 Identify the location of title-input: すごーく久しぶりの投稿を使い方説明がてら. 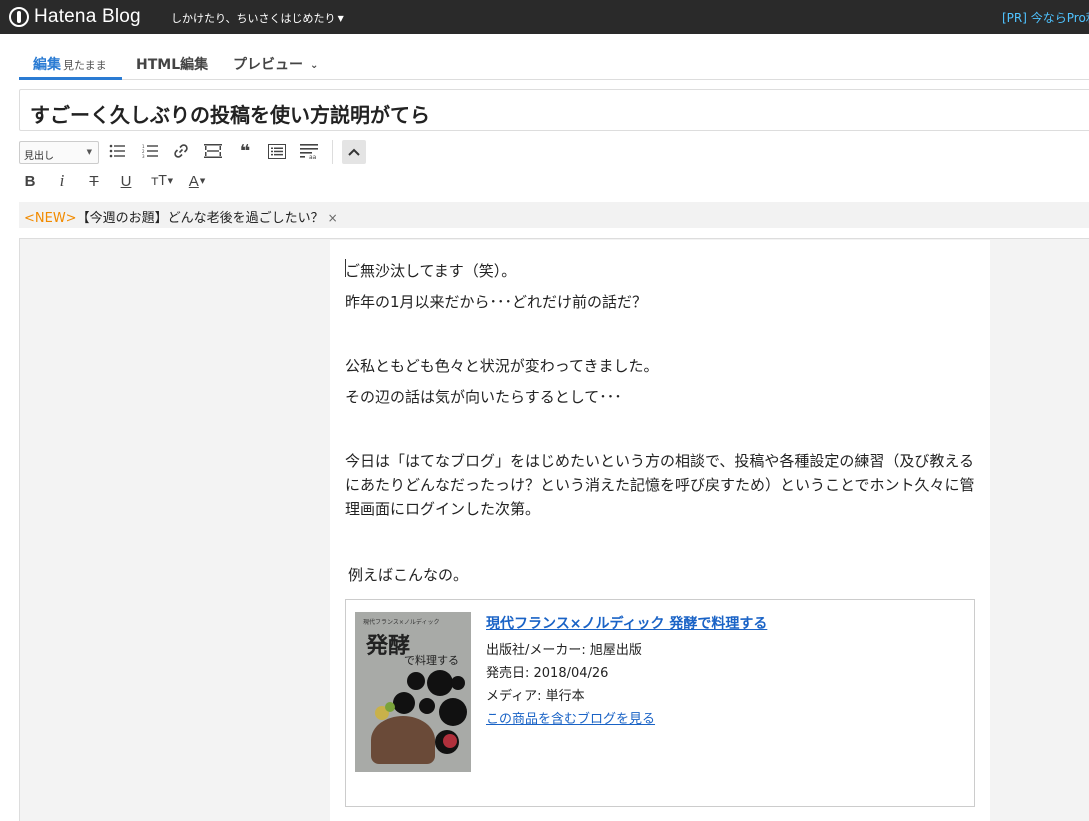
(554, 110).